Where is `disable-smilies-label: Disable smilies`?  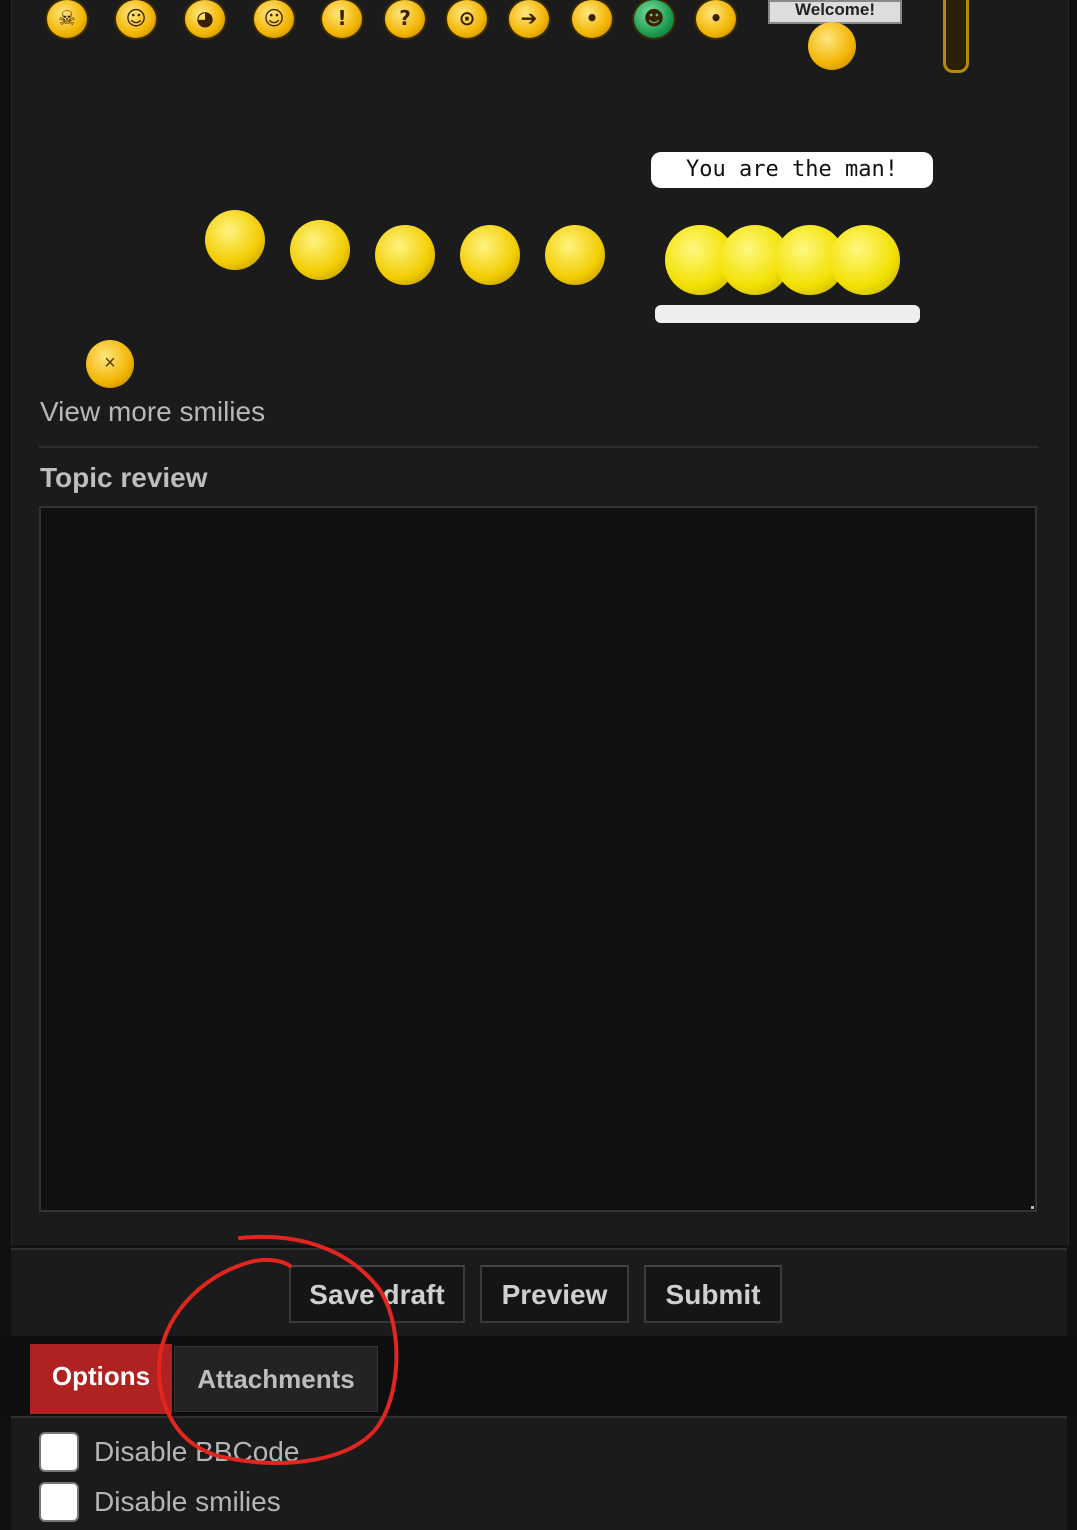 disable-smilies-label: Disable smilies is located at coordinates (187, 1501).